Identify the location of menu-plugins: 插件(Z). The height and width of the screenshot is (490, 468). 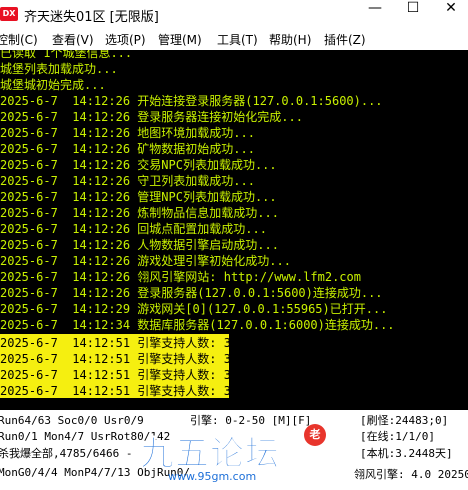
(345, 39).